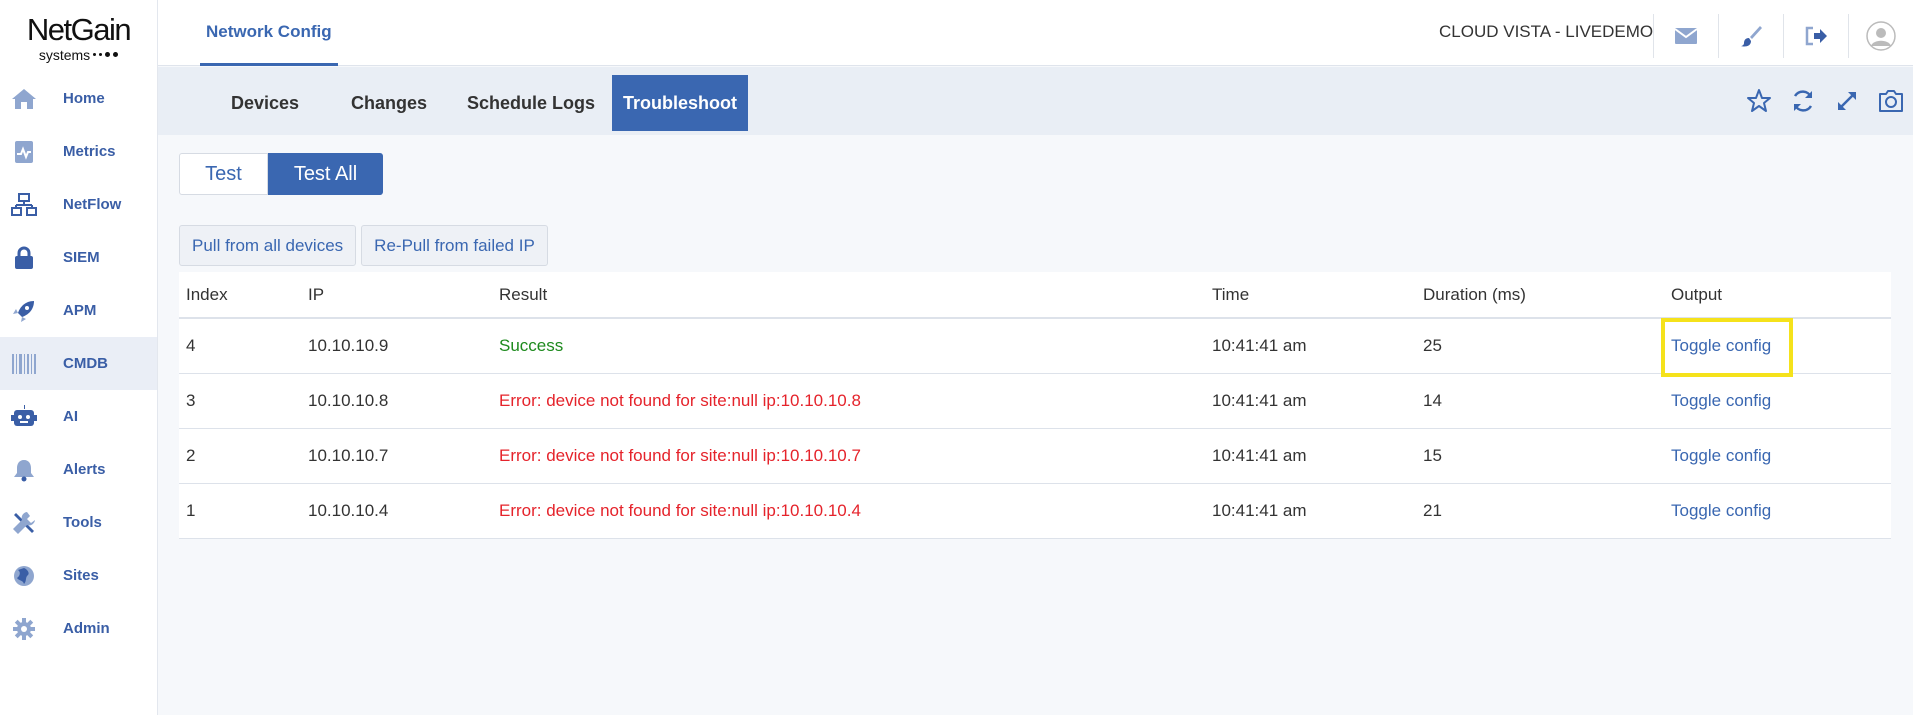 This screenshot has width=1913, height=715. I want to click on tab-devices: Devices, so click(265, 103).